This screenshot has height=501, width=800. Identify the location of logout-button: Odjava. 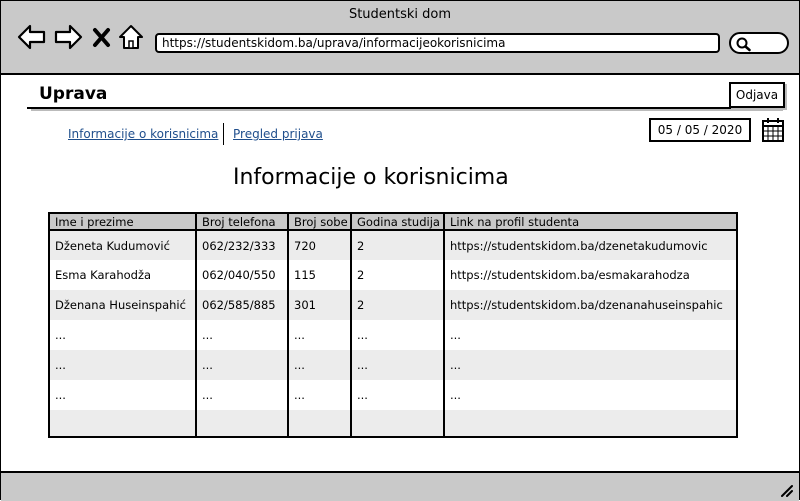
(757, 95).